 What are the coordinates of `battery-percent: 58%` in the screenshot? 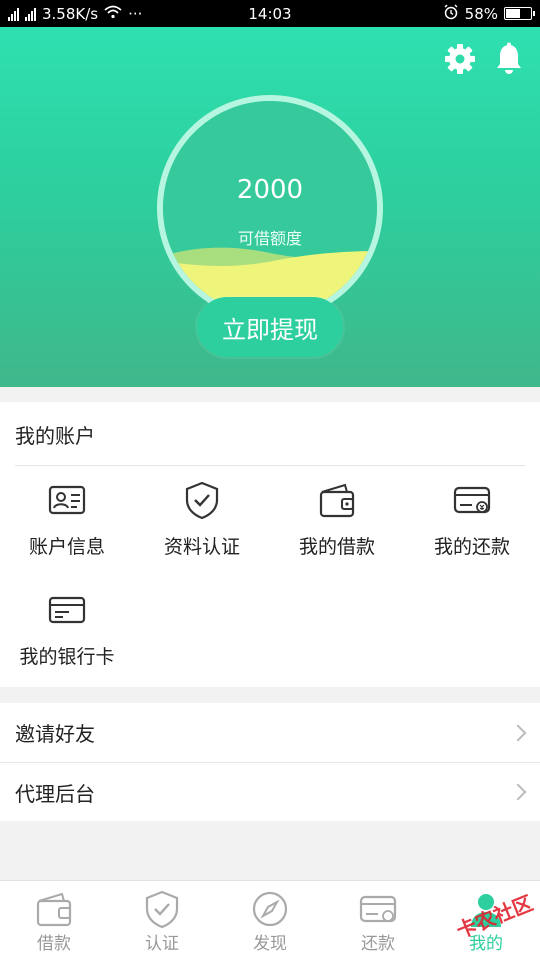 It's located at (481, 13).